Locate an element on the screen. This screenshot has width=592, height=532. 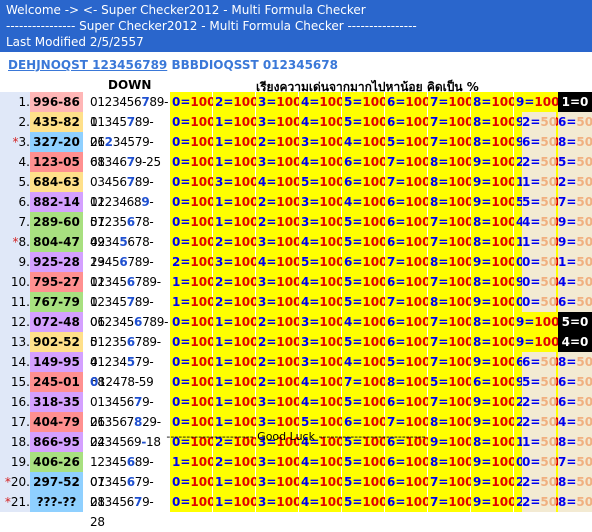
down-sequence: 12345789-06 is located at coordinates (129, 310).